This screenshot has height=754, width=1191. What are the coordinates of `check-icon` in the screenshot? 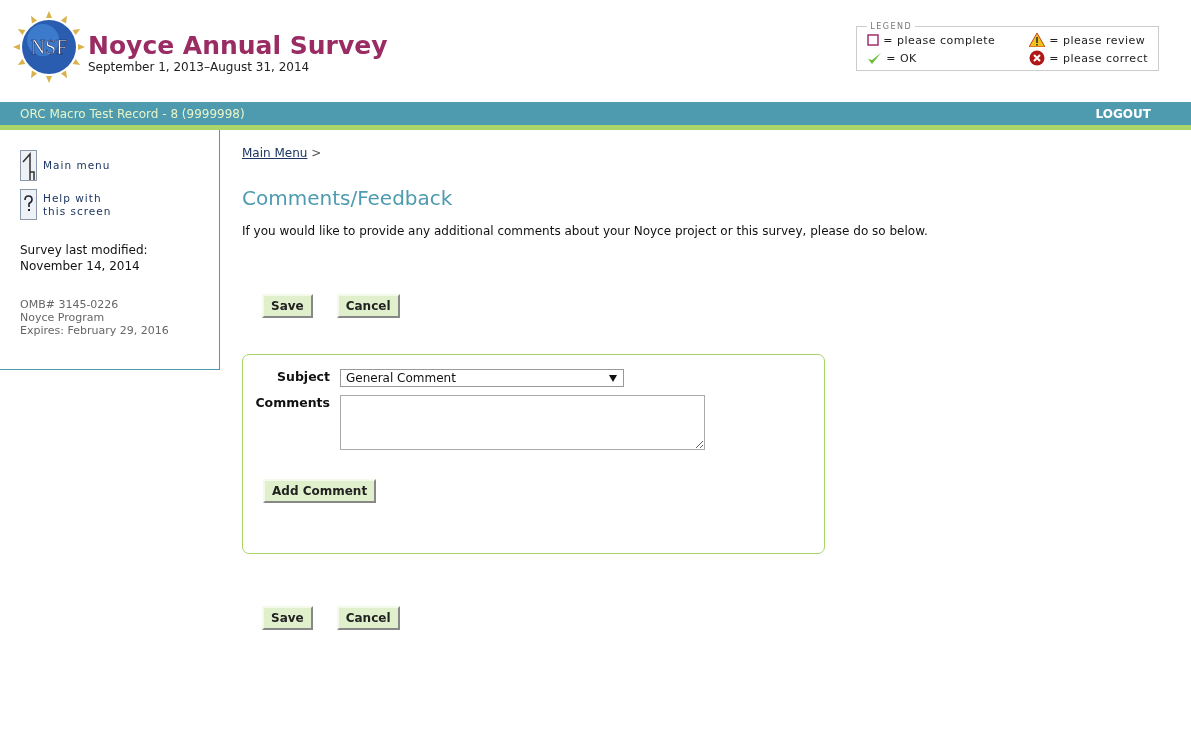 It's located at (875, 58).